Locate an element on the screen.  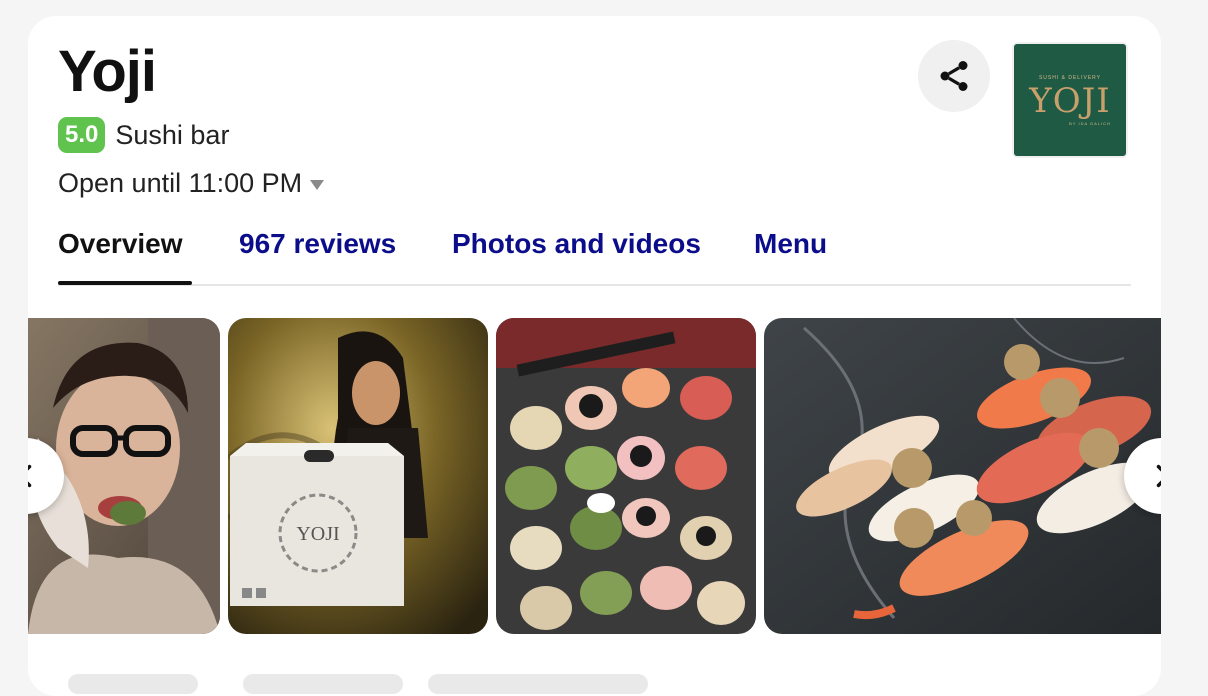
hours-dropdown: Open until 11:00 PM is located at coordinates (191, 183).